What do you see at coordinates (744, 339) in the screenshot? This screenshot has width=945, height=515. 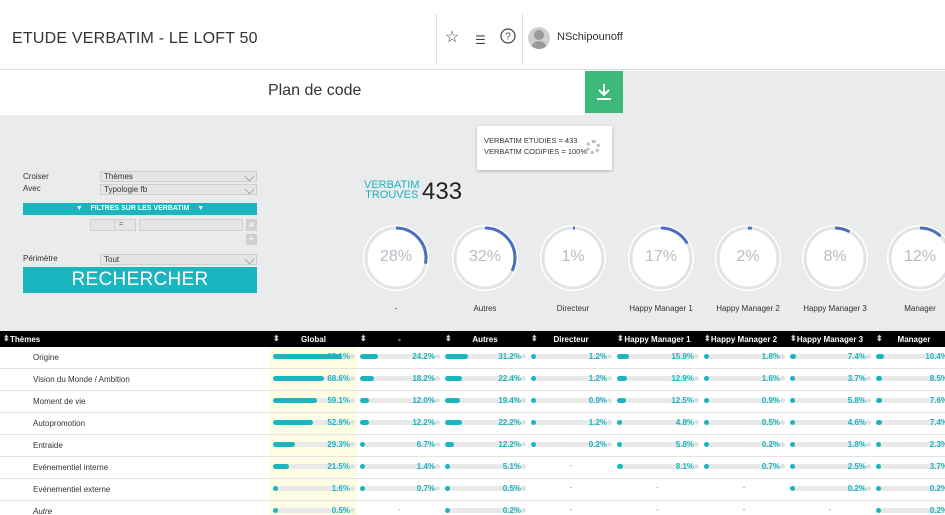 I see `column-header: ⬍ Happy Manager 2` at bounding box center [744, 339].